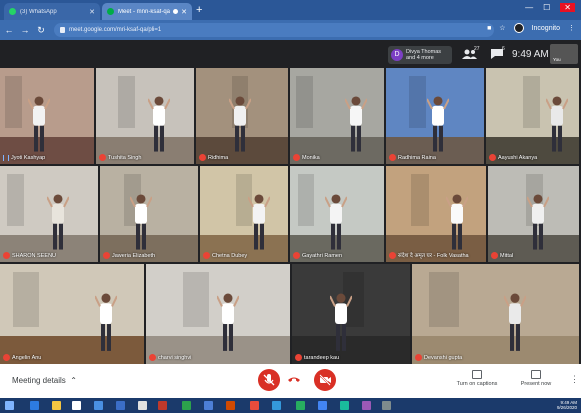 This screenshot has height=413, width=581. Describe the element at coordinates (12, 11) in the screenshot. I see `whatsapp-icon` at that location.